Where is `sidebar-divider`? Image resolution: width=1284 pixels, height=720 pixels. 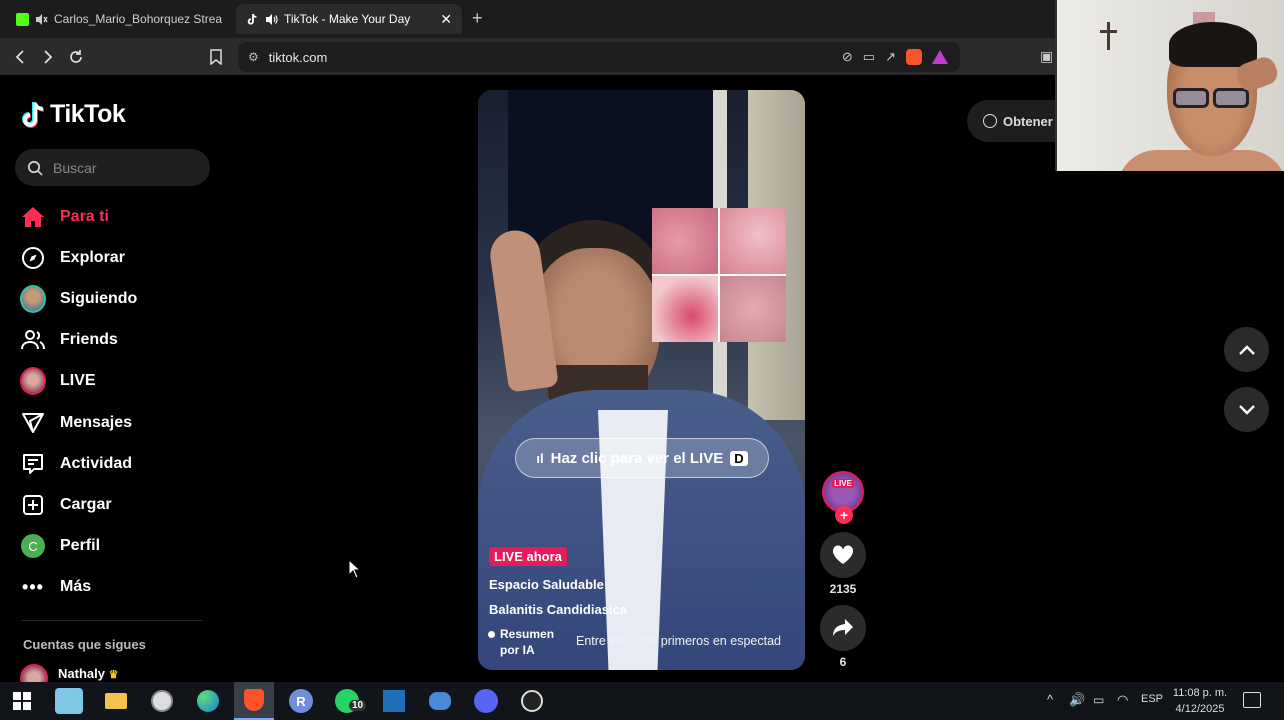 sidebar-divider is located at coordinates (112, 620).